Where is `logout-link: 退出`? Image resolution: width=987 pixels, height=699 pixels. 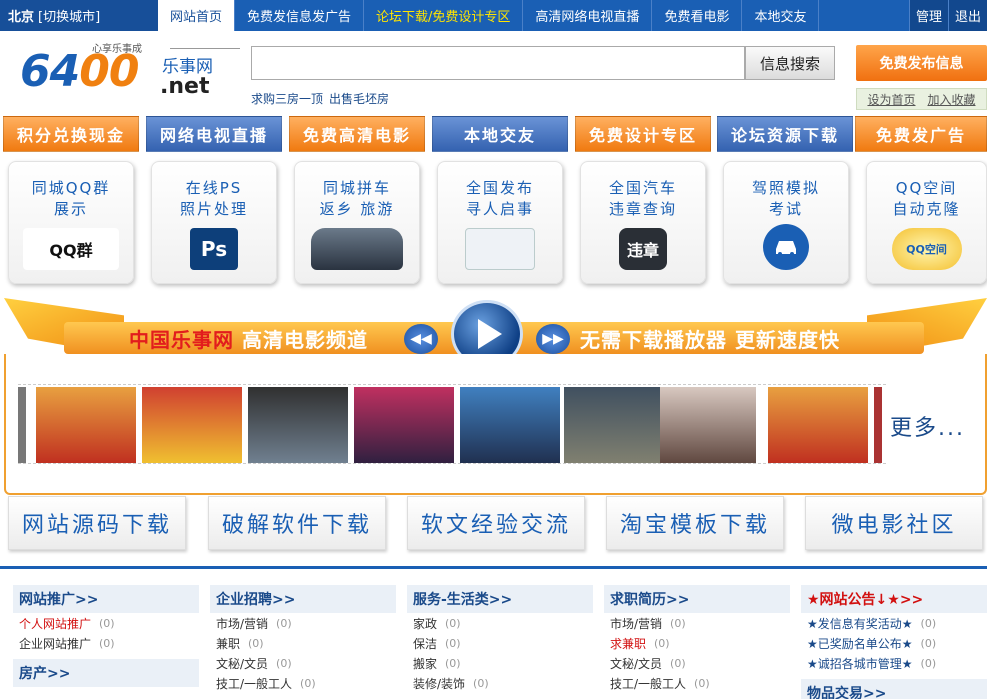 logout-link: 退出 is located at coordinates (967, 15).